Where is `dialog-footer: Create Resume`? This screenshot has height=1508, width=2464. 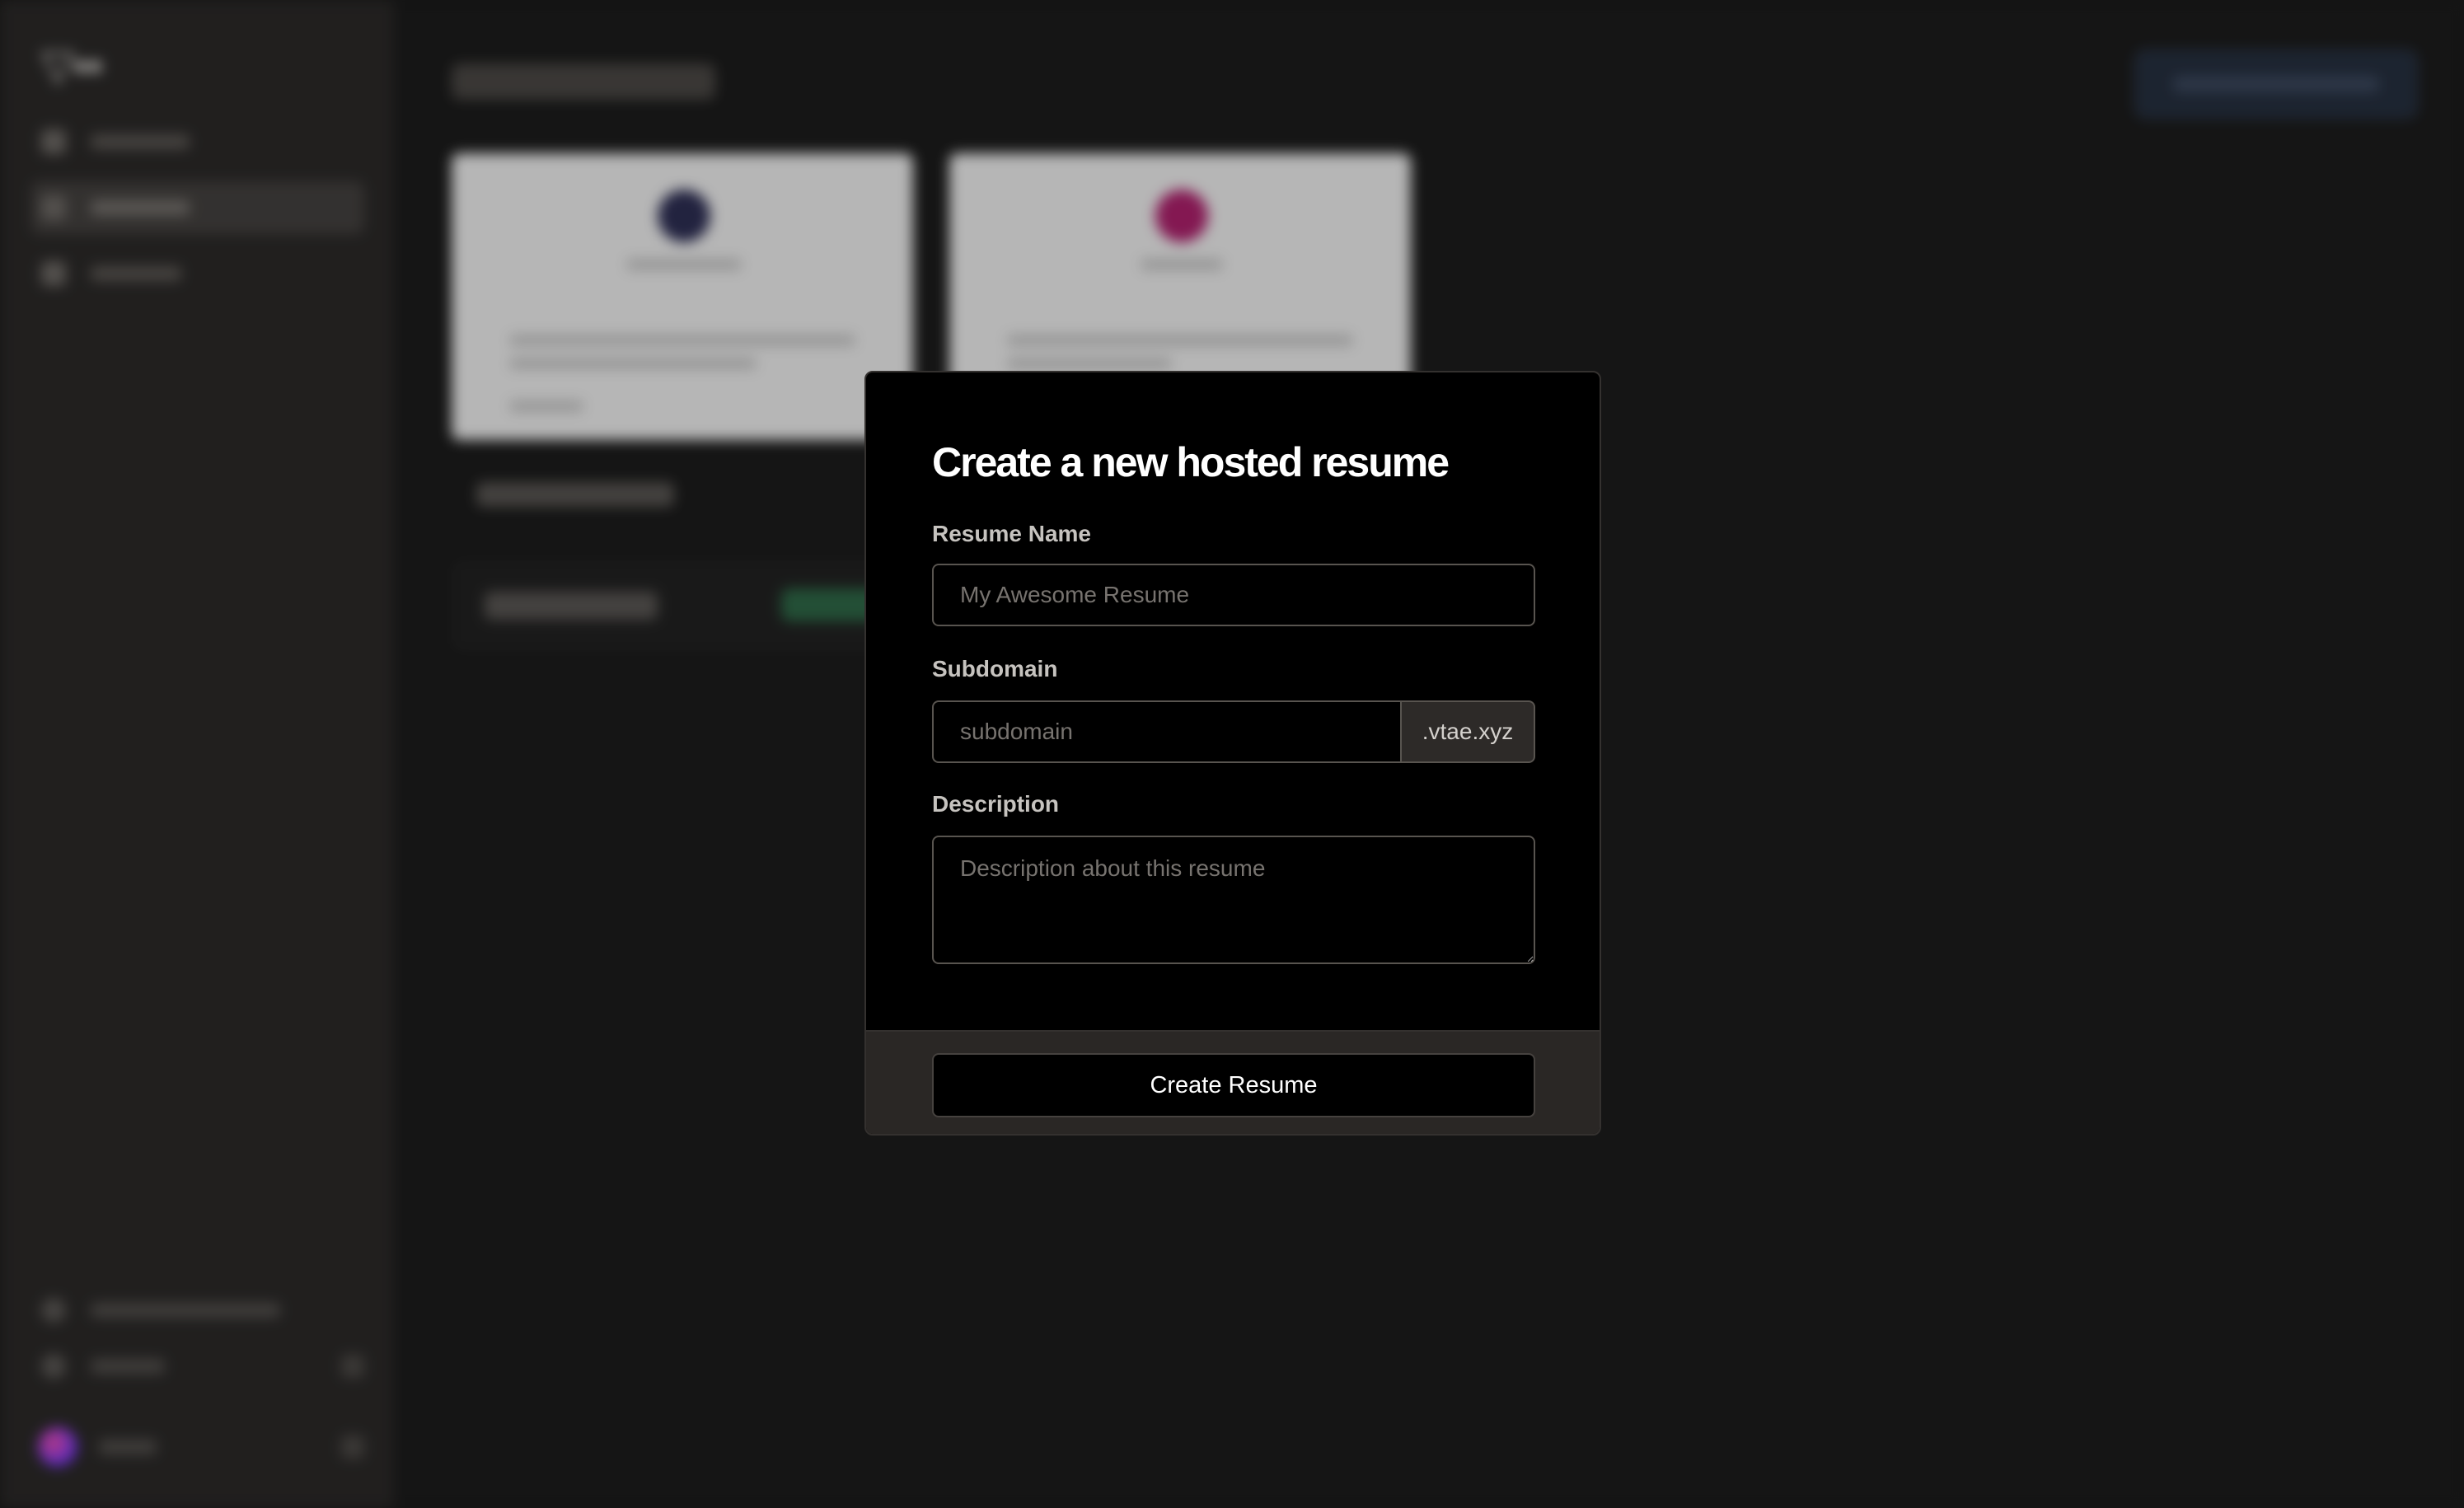 dialog-footer: Create Resume is located at coordinates (1233, 1082).